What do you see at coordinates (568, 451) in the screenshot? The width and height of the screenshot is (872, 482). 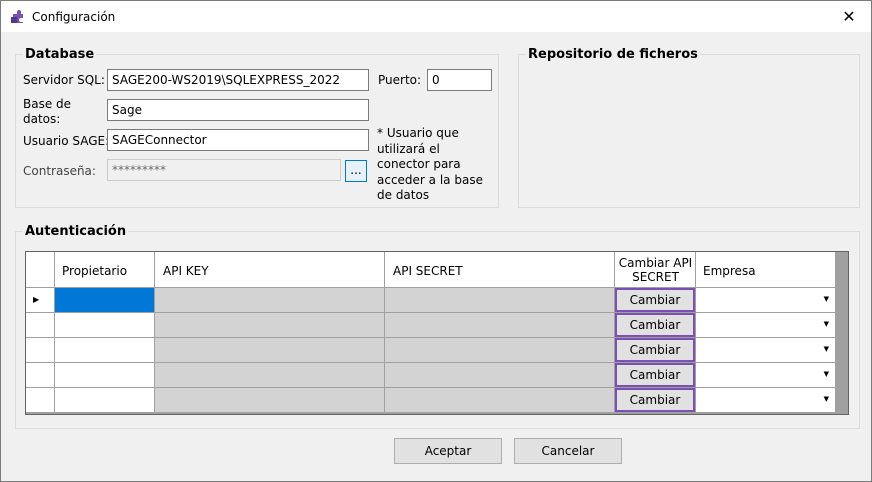 I see `cancel-button: Cancelar` at bounding box center [568, 451].